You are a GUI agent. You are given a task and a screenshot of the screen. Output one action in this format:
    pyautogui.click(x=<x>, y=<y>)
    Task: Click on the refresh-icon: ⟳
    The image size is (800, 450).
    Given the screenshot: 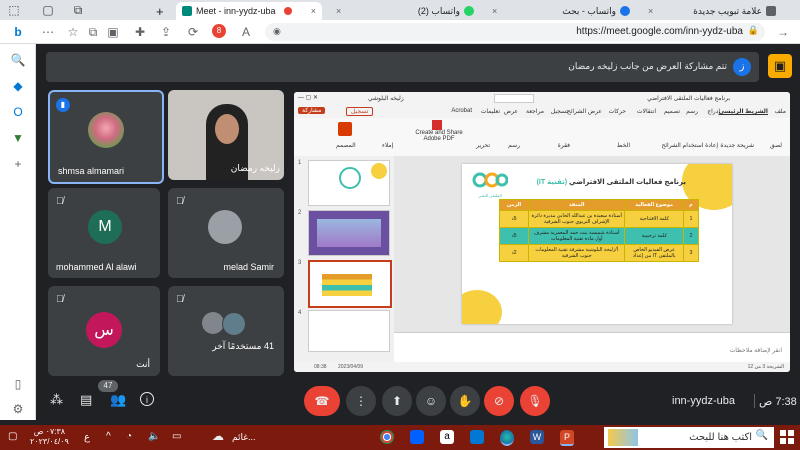 What is the action you would take?
    pyautogui.click(x=193, y=32)
    